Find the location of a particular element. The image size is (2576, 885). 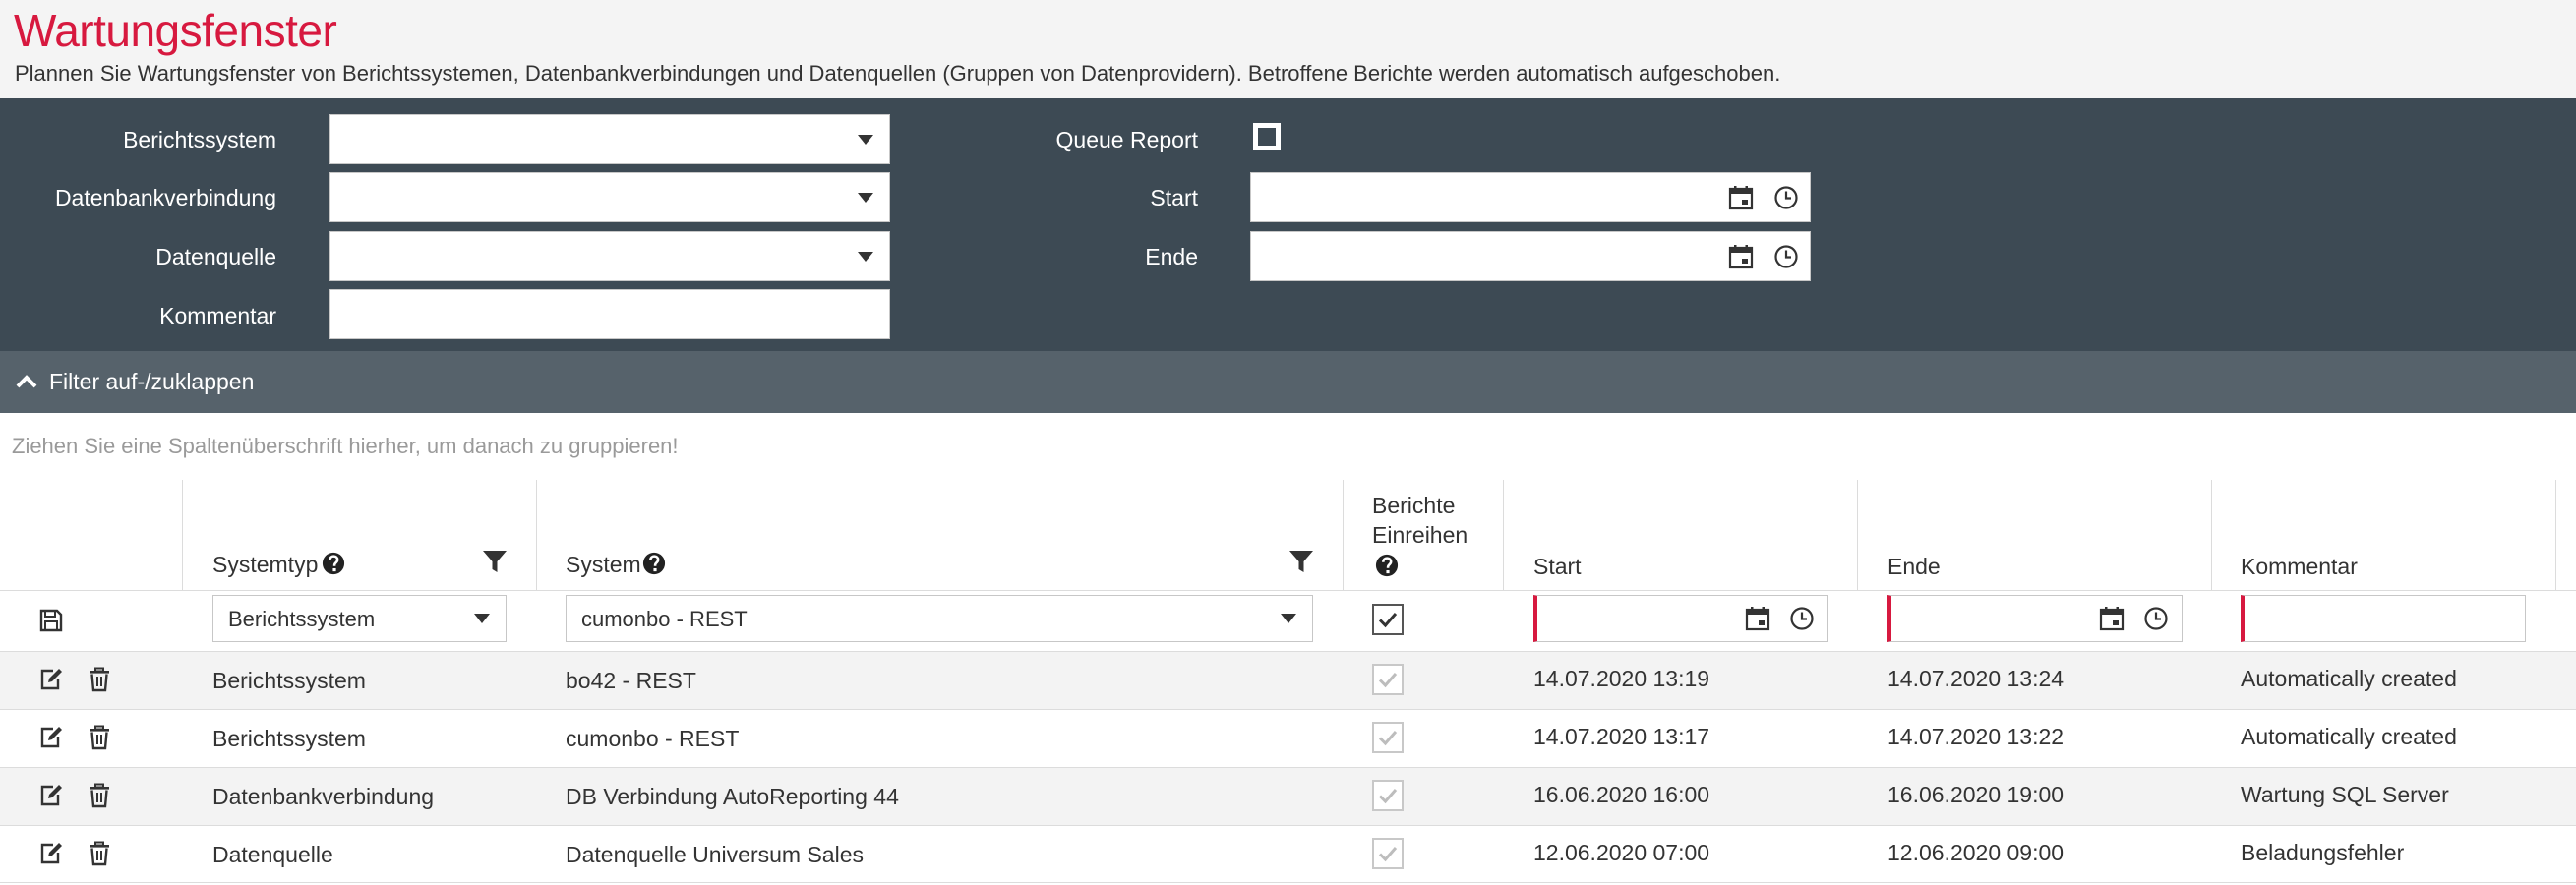

filter-toggle-label: Filter auf-/zuklappen is located at coordinates (151, 382).